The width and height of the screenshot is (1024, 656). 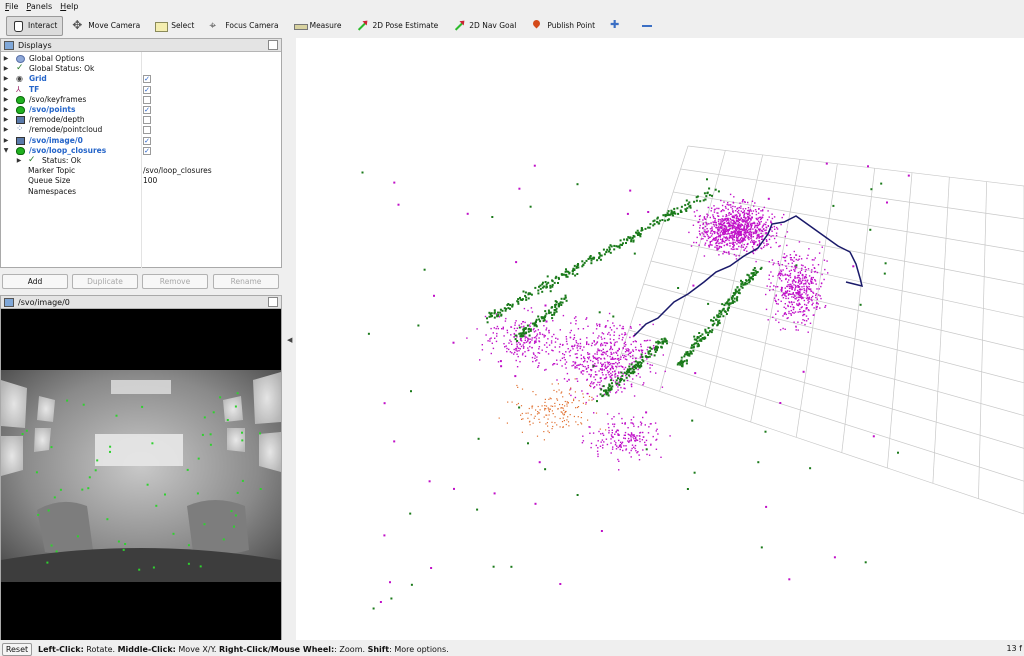 What do you see at coordinates (141, 90) in the screenshot?
I see `display-row: ▶ TF ✓` at bounding box center [141, 90].